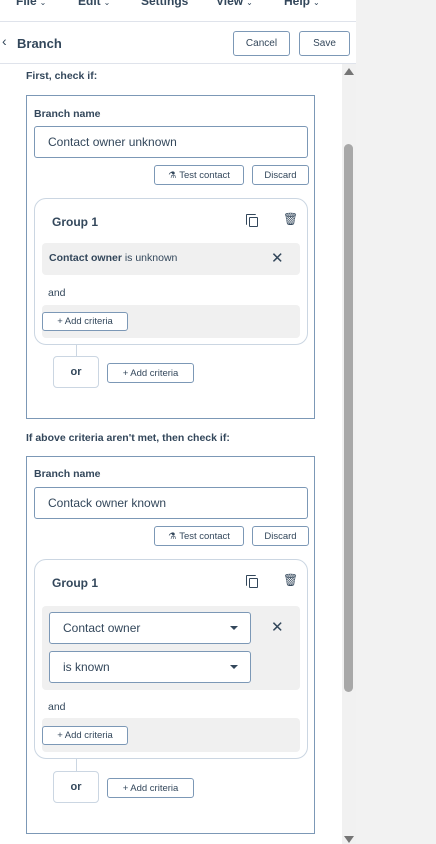 Image resolution: width=436 pixels, height=844 pixels. Describe the element at coordinates (86, 667) in the screenshot. I see `operator-select-value: is known` at that location.